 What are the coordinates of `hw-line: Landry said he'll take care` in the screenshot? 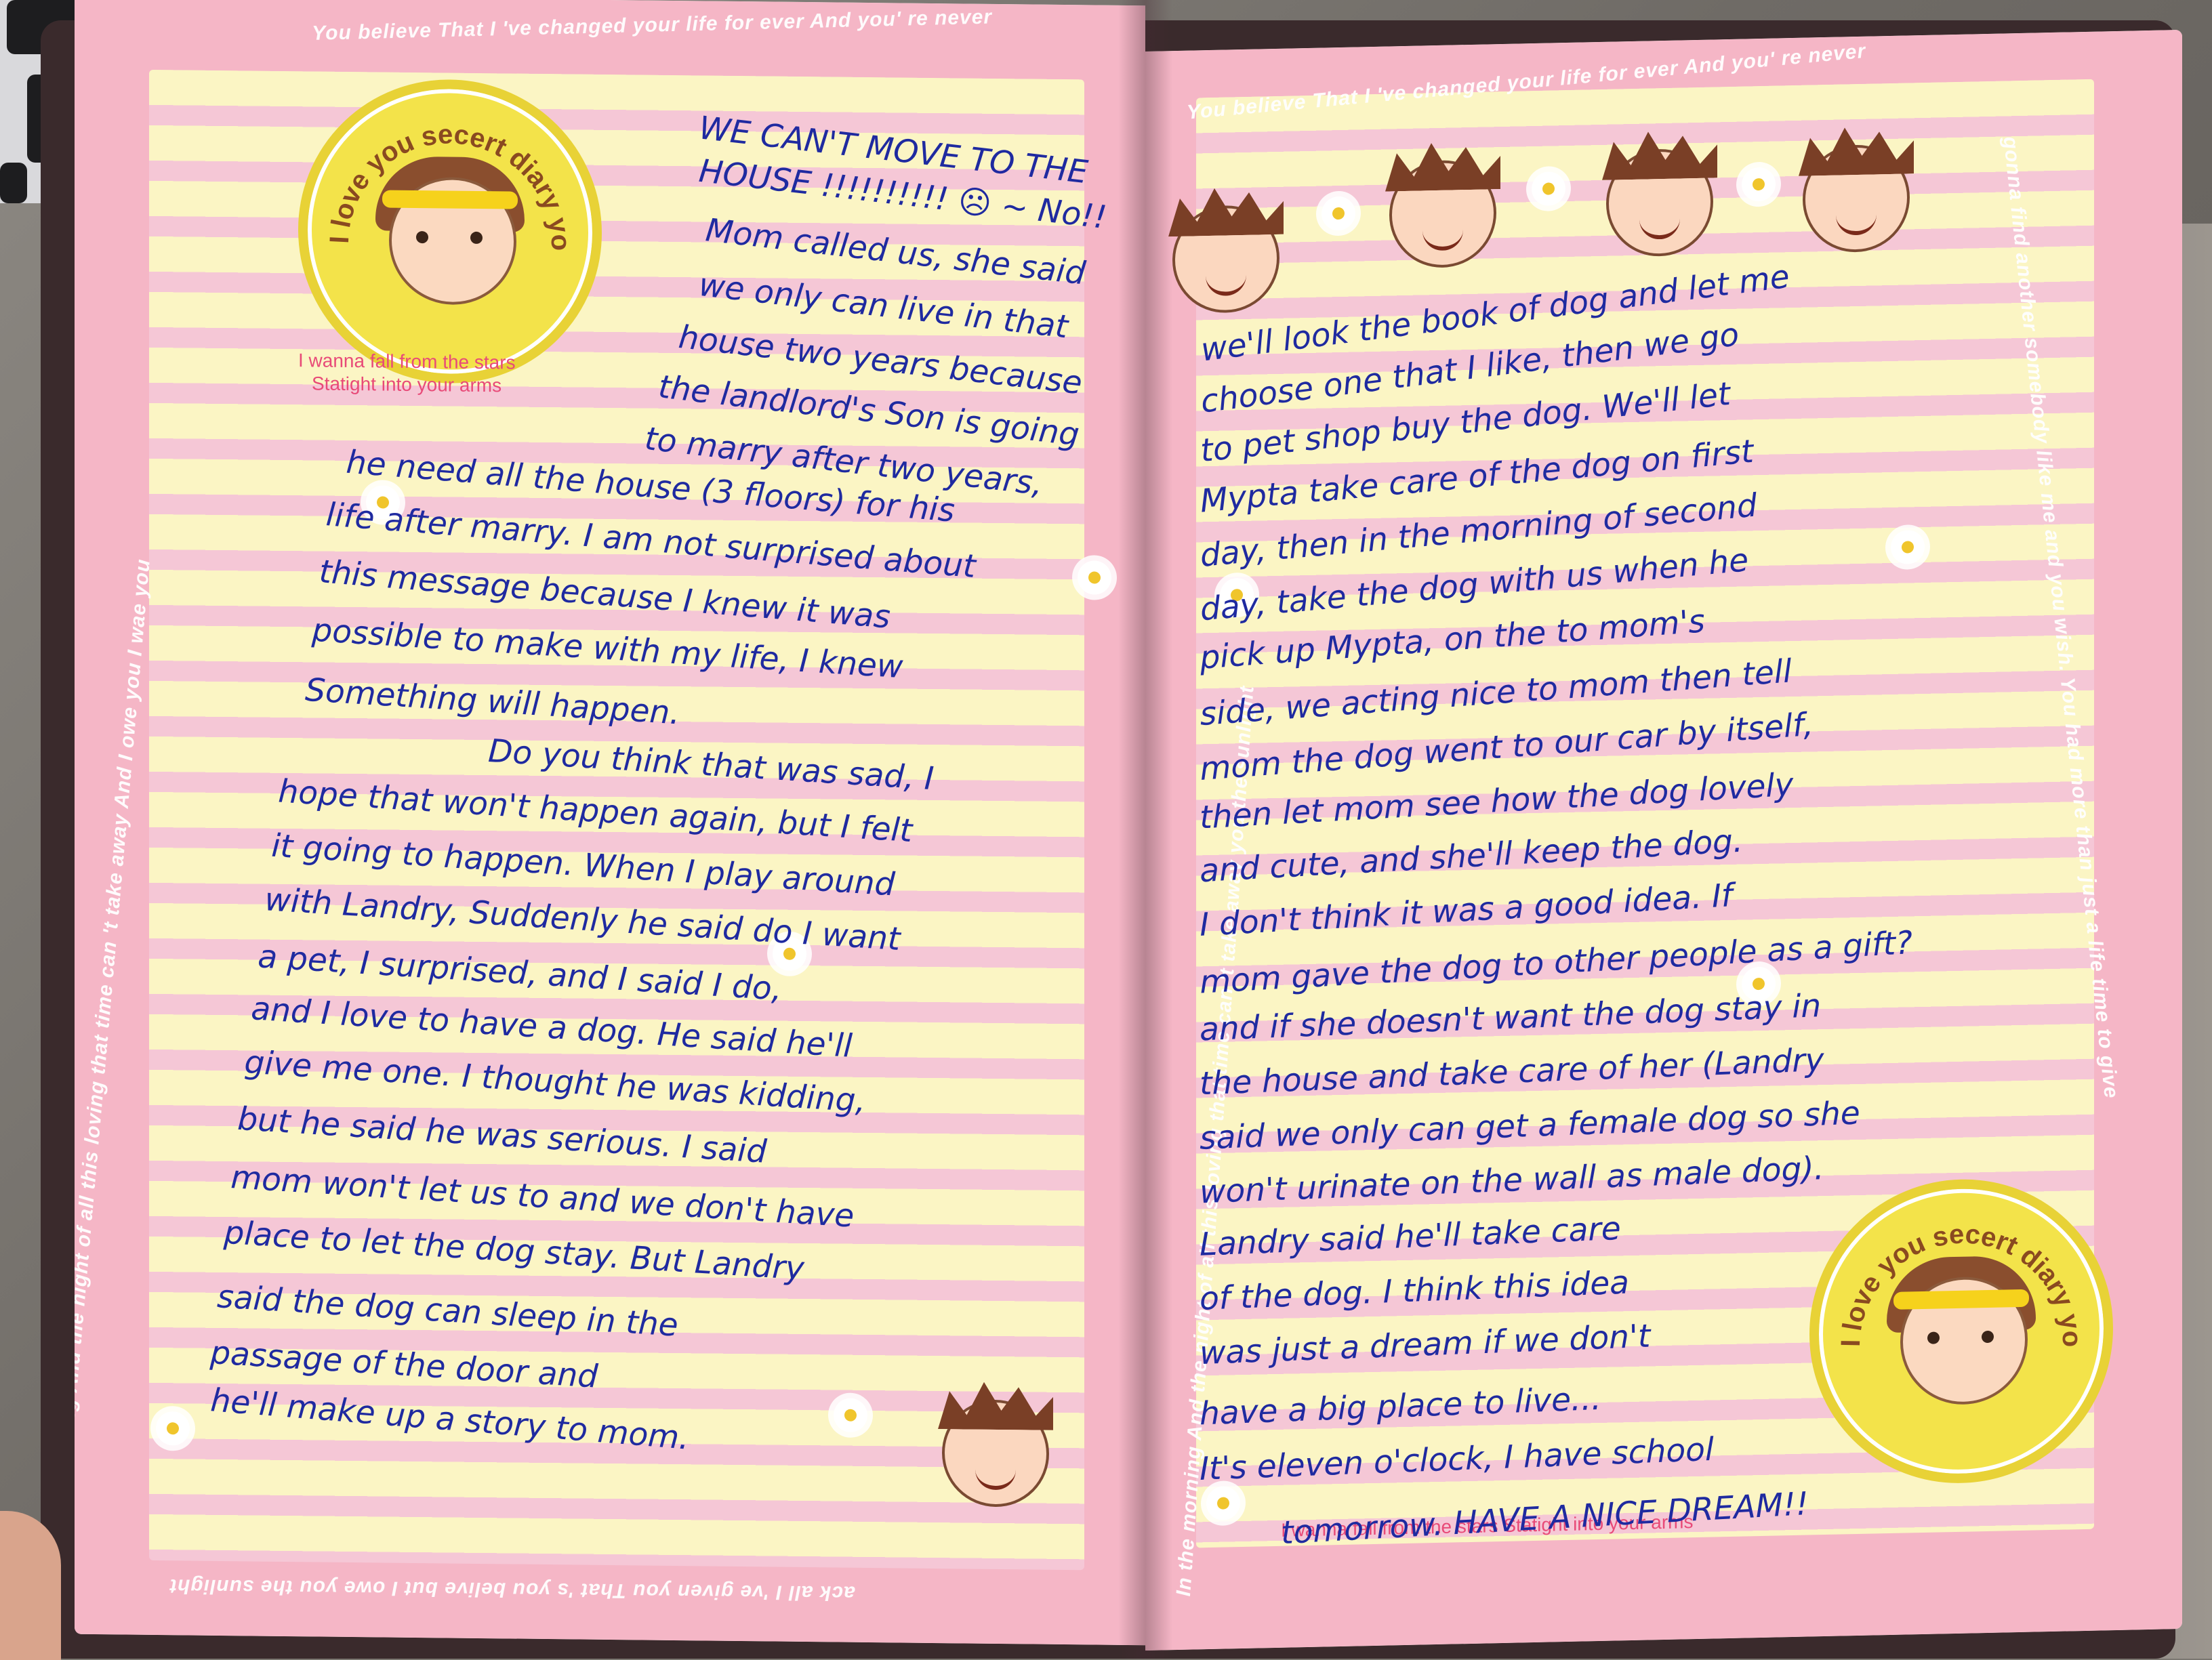 It's located at (1410, 1236).